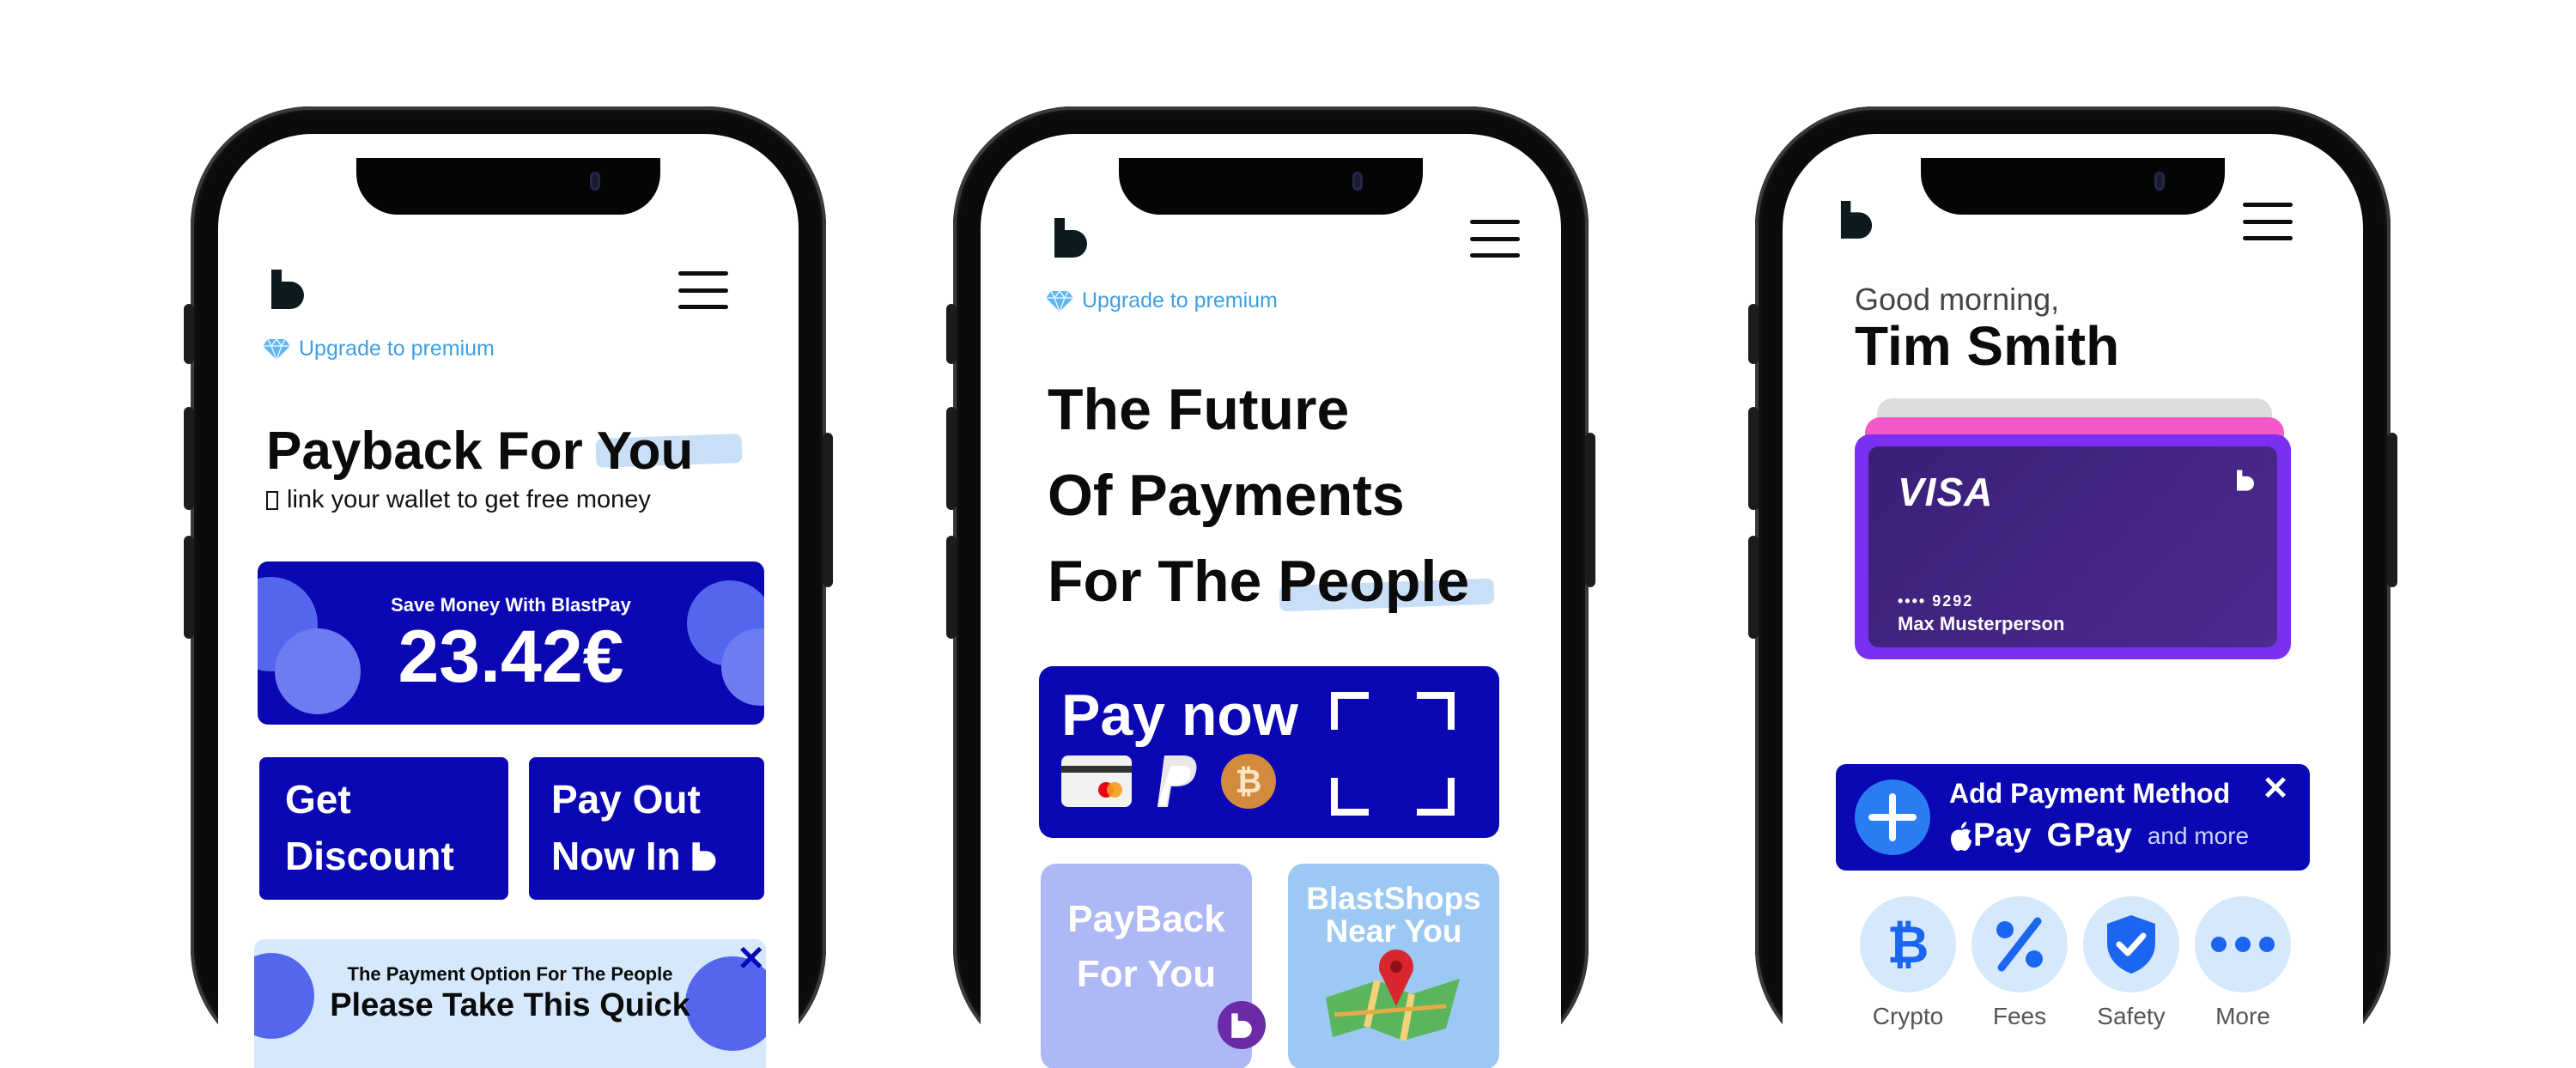 This screenshot has width=2576, height=1068. Describe the element at coordinates (1393, 754) in the screenshot. I see `scan-qr-icon` at that location.